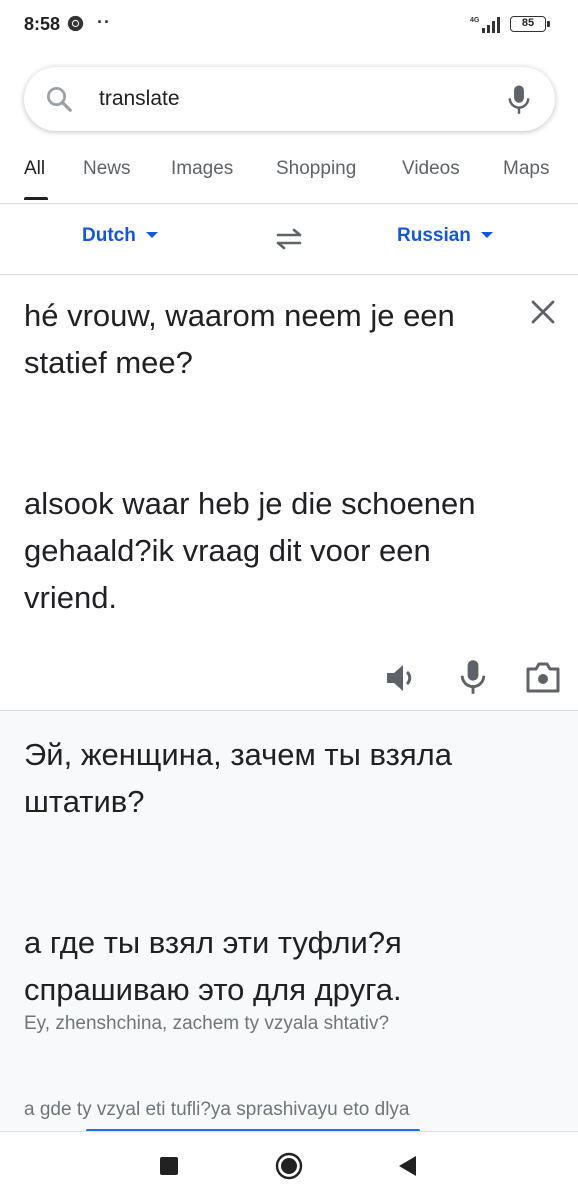 The height and width of the screenshot is (1201, 578). Describe the element at coordinates (289, 26) in the screenshot. I see `status-bar: 8:58 ·· 4G 85` at that location.